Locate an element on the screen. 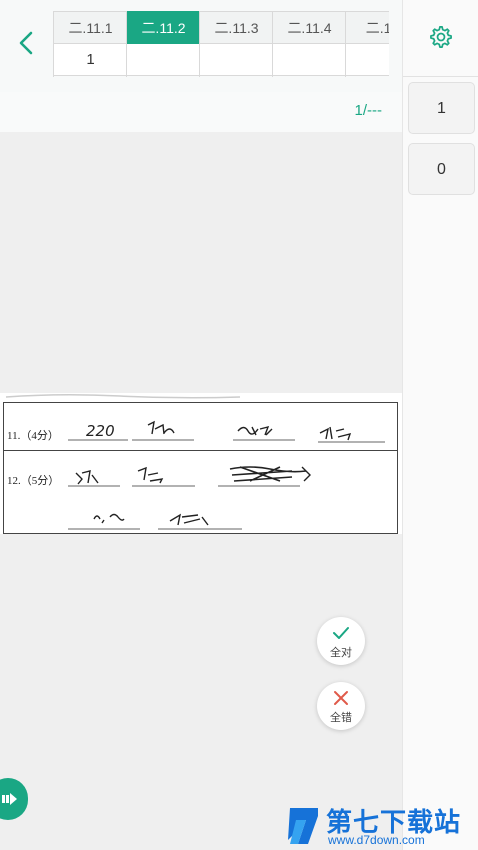 The height and width of the screenshot is (850, 478). check-icon is located at coordinates (341, 633).